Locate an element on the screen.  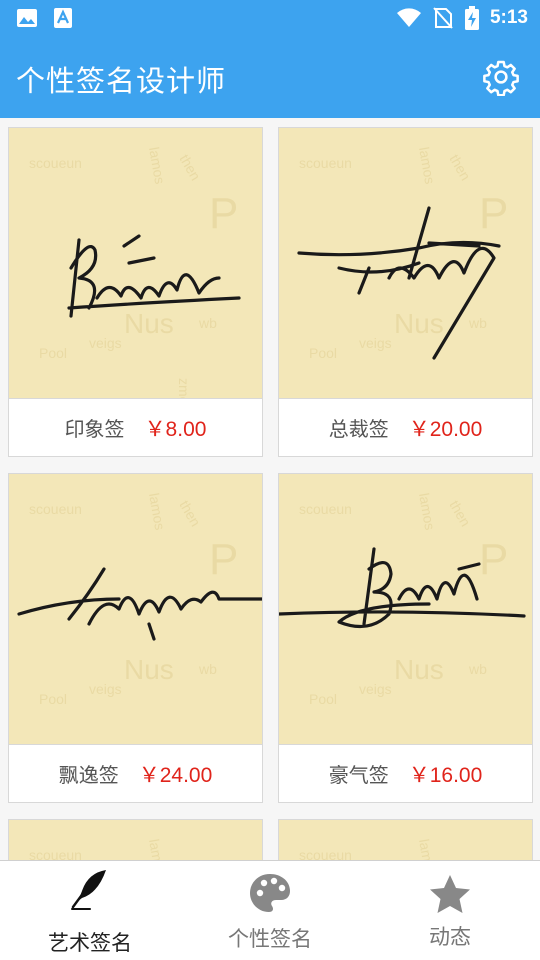
nav-item-personal-signature: 个性签名 is located at coordinates (270, 910).